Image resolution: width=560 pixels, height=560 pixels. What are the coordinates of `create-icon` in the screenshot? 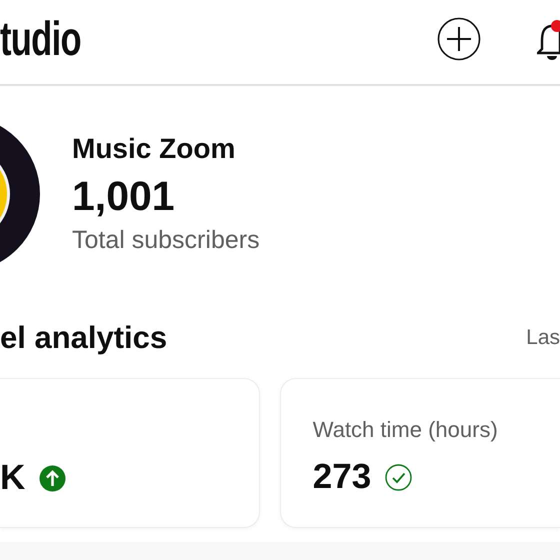 It's located at (459, 39).